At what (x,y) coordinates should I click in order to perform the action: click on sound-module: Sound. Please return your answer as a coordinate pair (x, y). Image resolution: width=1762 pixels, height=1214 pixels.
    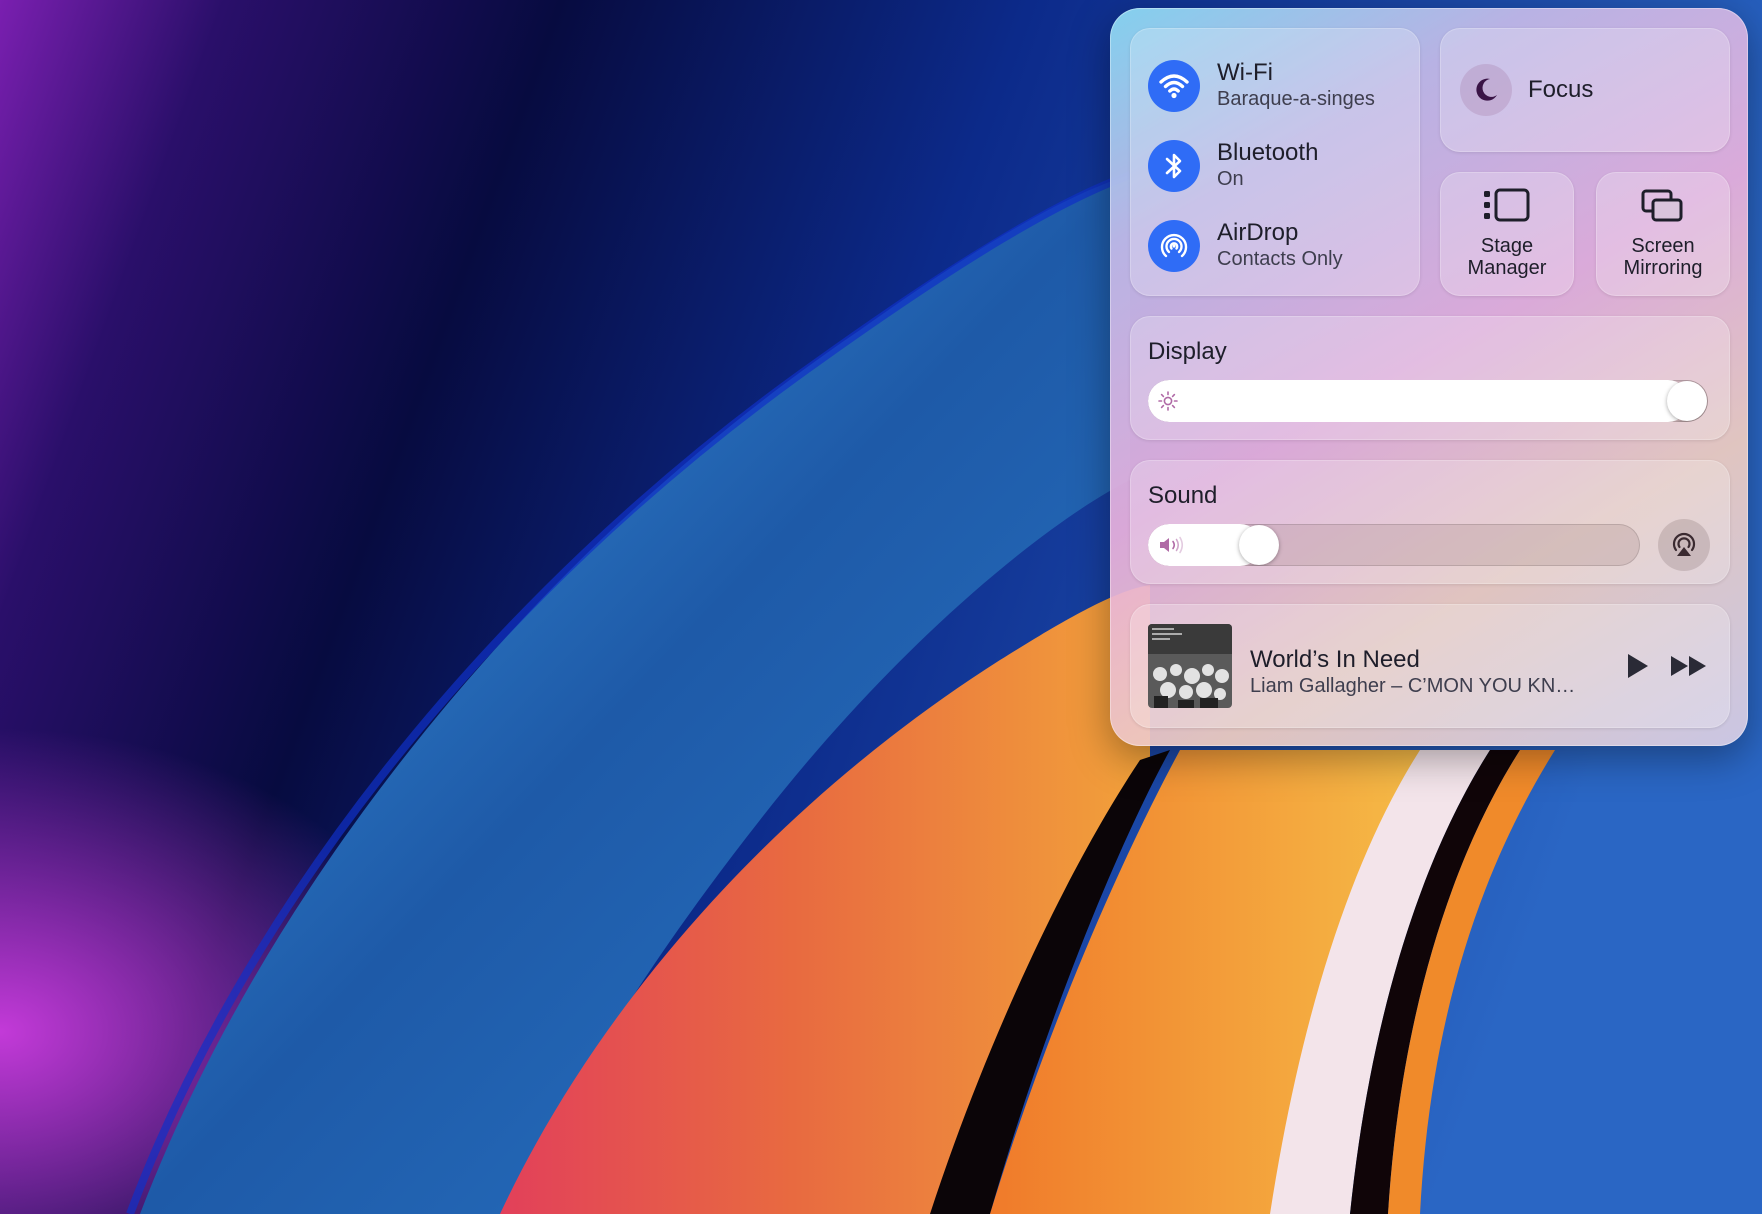
    Looking at the image, I should click on (1430, 522).